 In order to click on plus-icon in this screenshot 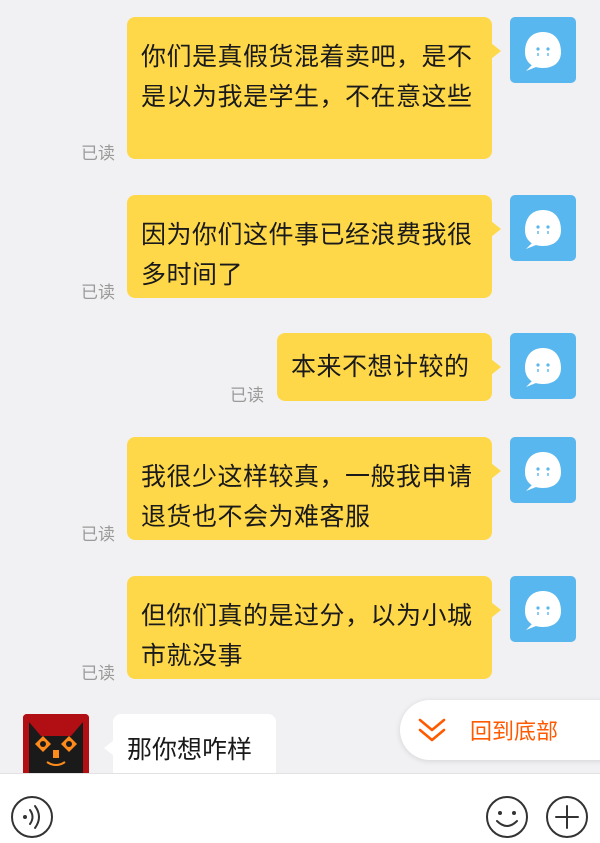, I will do `click(567, 817)`.